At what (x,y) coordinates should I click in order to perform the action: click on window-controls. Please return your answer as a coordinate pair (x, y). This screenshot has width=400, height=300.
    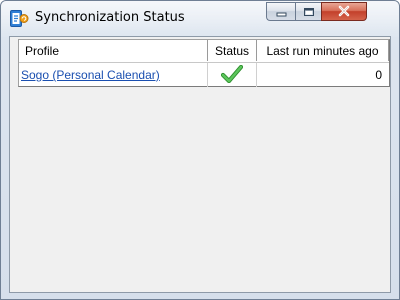
    Looking at the image, I should click on (316, 12).